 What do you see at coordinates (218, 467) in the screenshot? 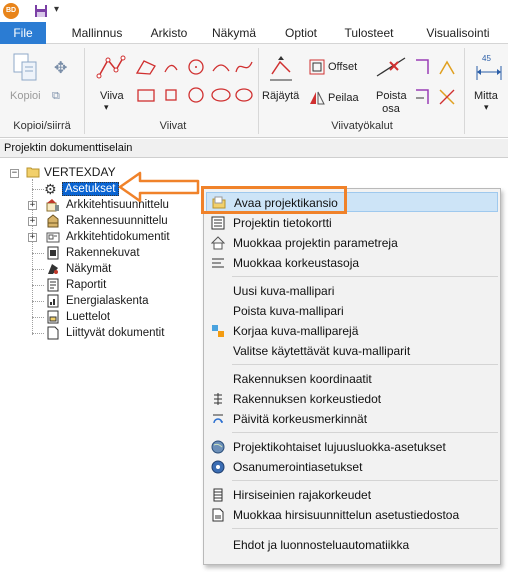
I see `numbering-icon` at bounding box center [218, 467].